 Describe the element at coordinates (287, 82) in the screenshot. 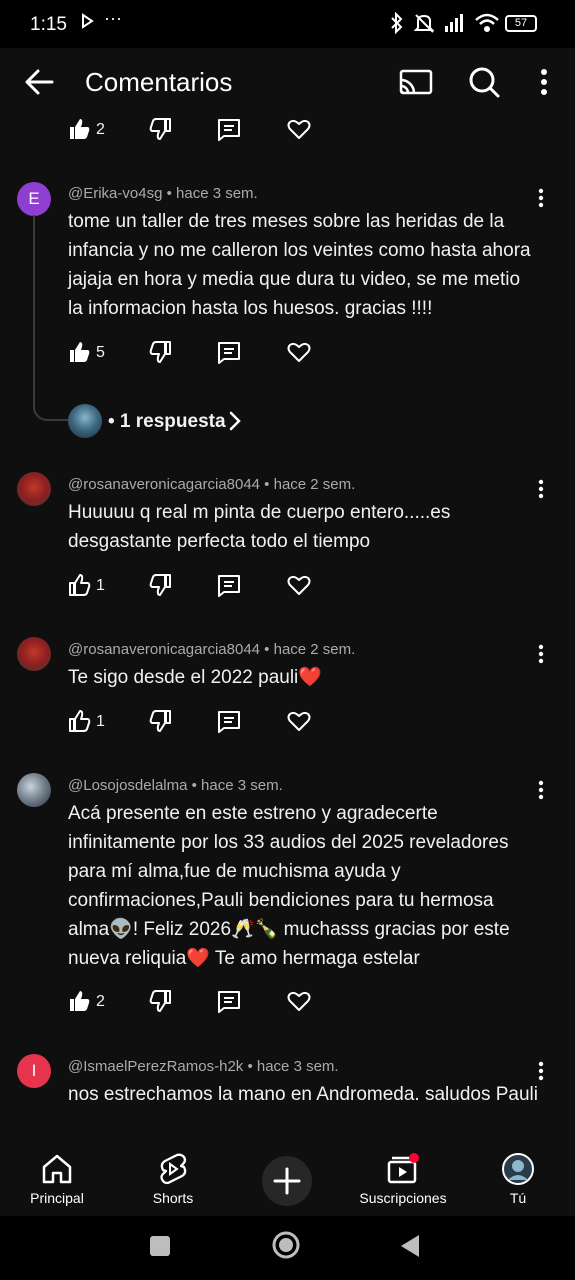

I see `comments-header: Comentarios` at that location.